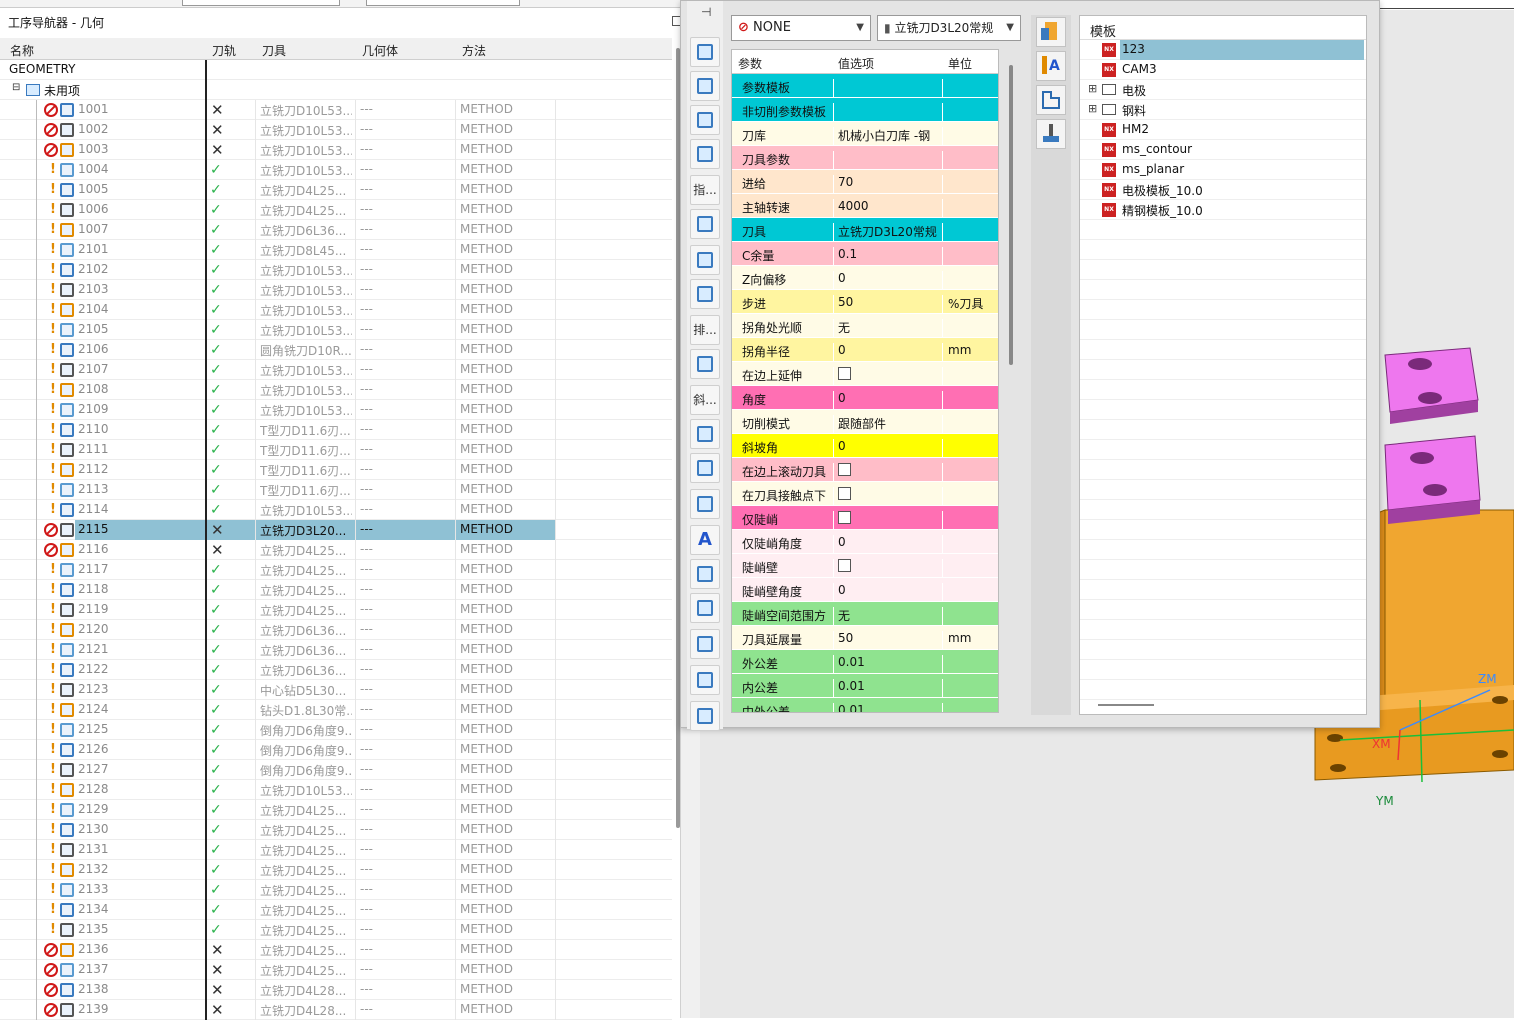 This screenshot has width=1514, height=1020. Describe the element at coordinates (865, 112) in the screenshot. I see `param-row: 非切削参数模板` at that location.